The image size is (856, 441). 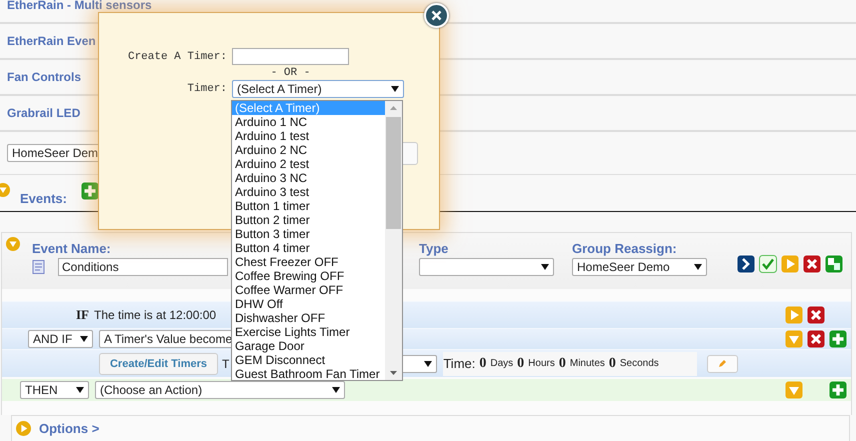 I want to click on field-label: Group Reassign:, so click(x=625, y=248).